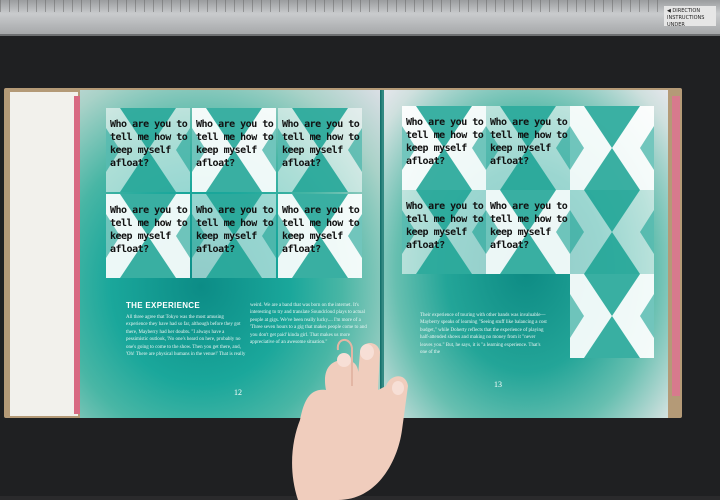  What do you see at coordinates (163, 305) in the screenshot?
I see `section-heading: THE EXPERIENCE` at bounding box center [163, 305].